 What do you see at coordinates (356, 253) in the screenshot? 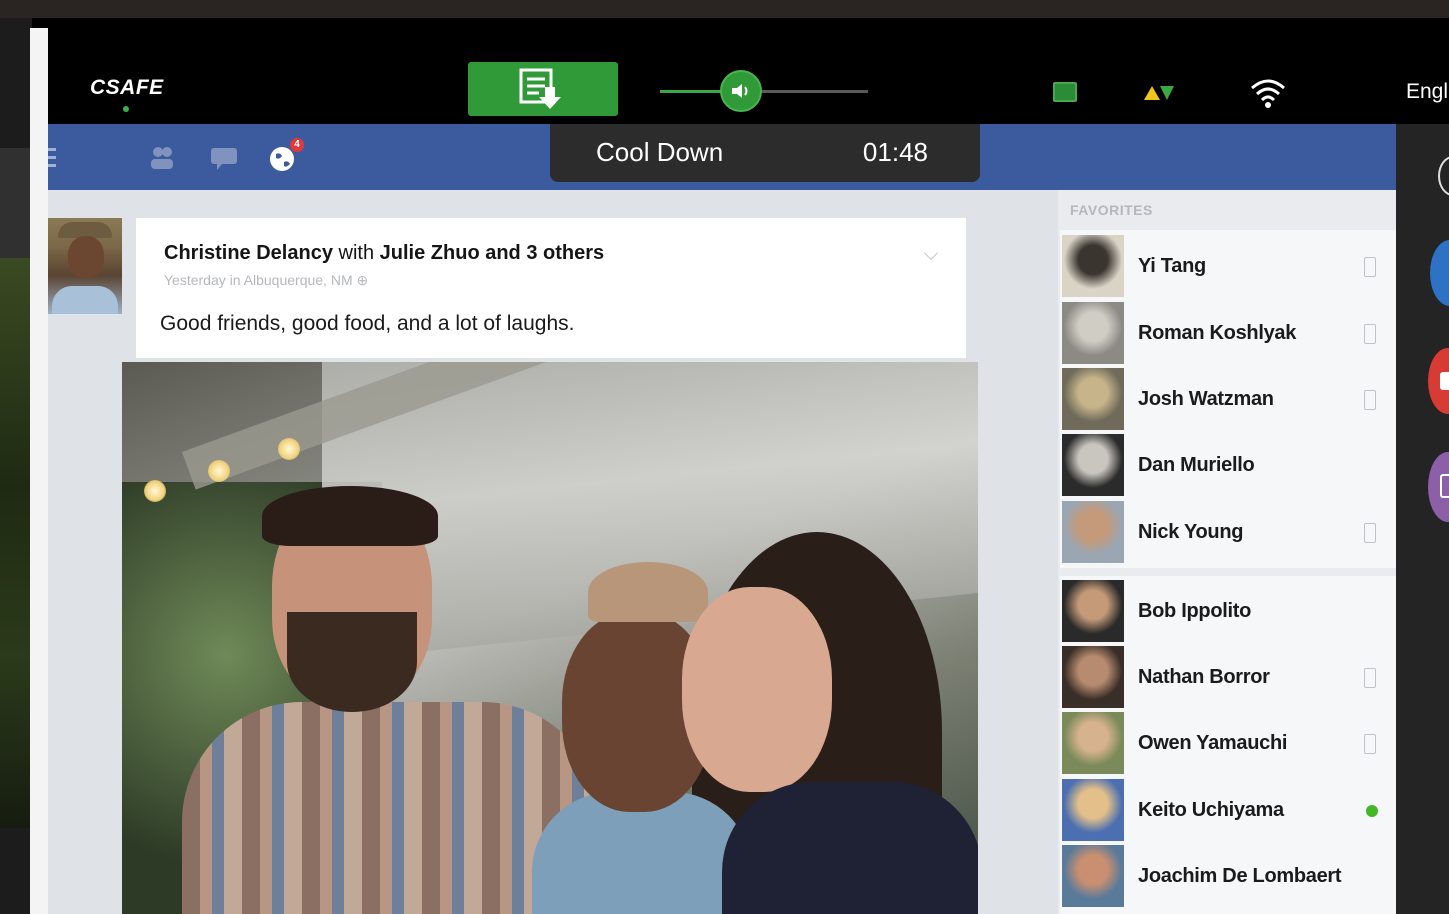
I see `post-with: with` at bounding box center [356, 253].